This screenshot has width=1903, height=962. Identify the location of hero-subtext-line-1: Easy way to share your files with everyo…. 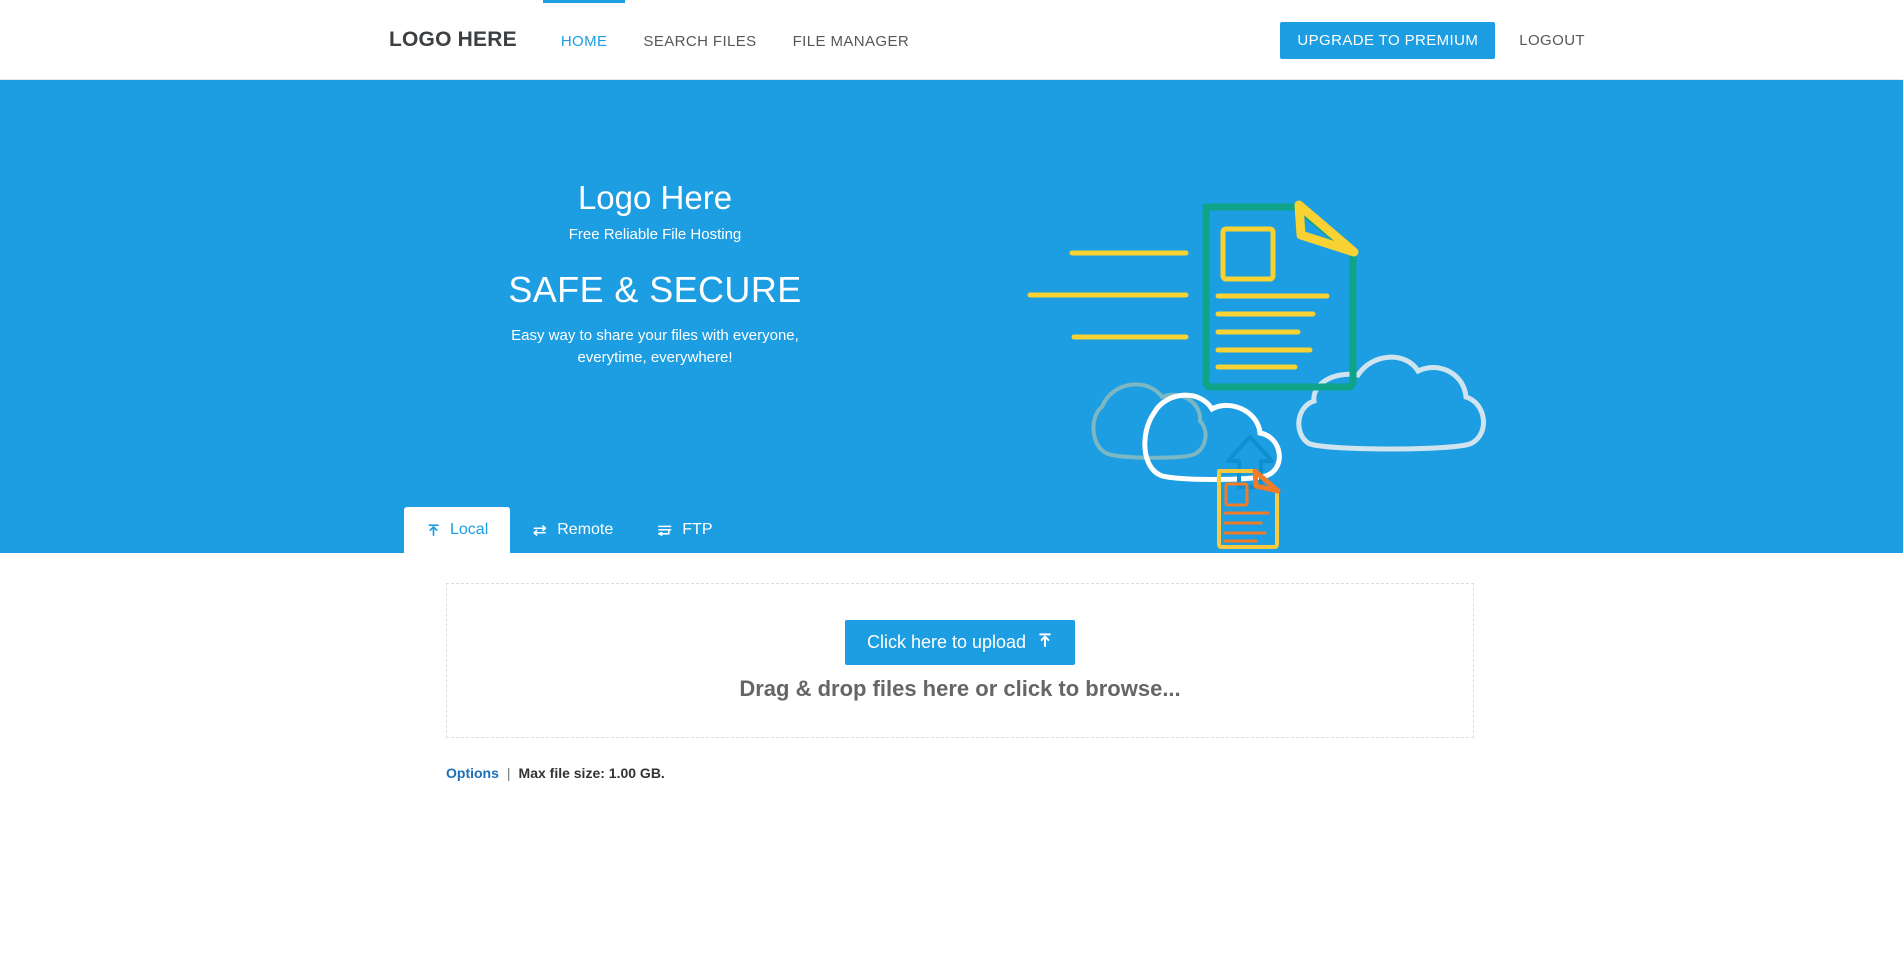
(655, 336).